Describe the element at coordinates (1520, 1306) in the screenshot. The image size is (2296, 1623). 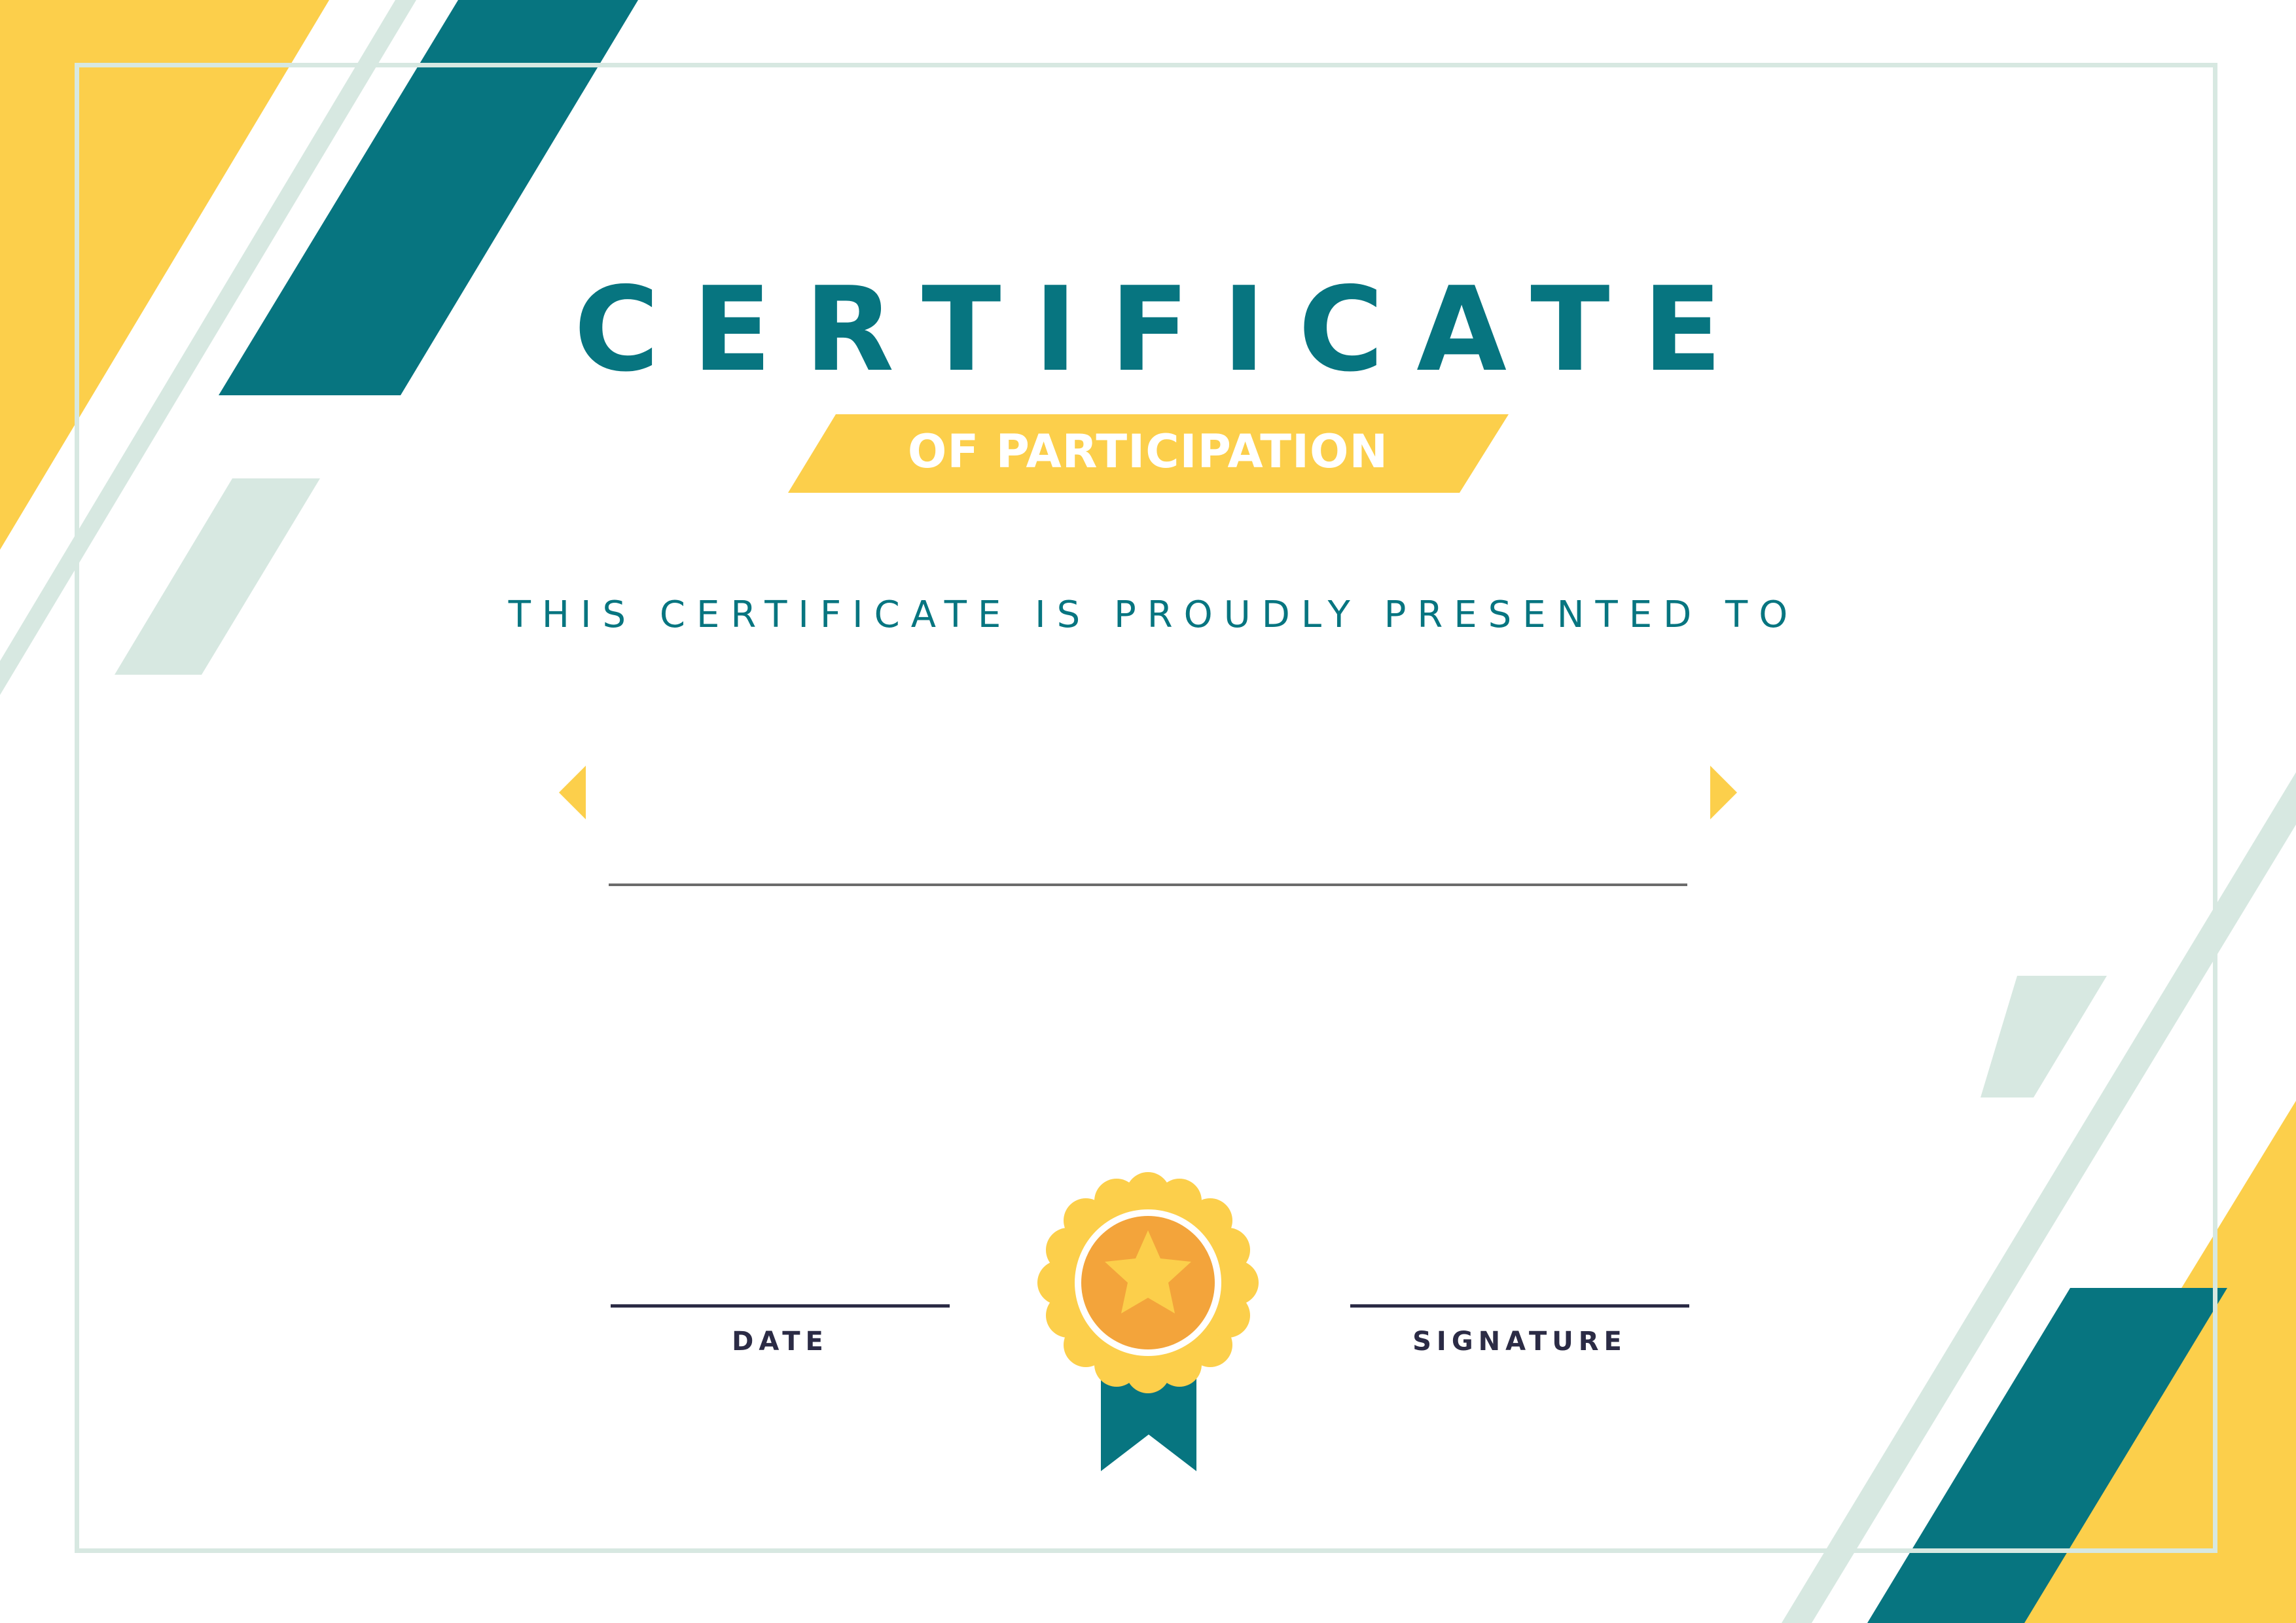
I see `signature-line` at that location.